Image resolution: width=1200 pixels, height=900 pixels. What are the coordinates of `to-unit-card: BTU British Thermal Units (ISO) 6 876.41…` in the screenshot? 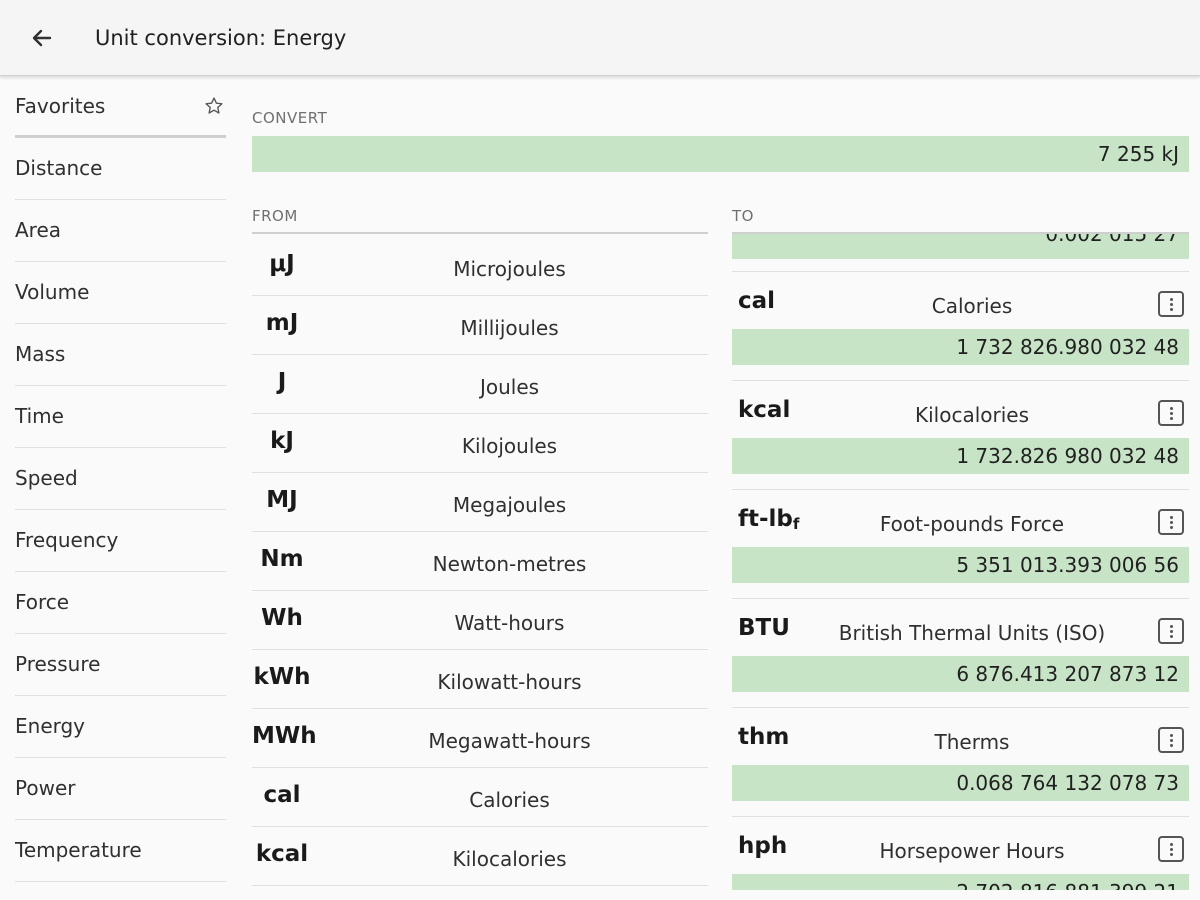 It's located at (960, 648).